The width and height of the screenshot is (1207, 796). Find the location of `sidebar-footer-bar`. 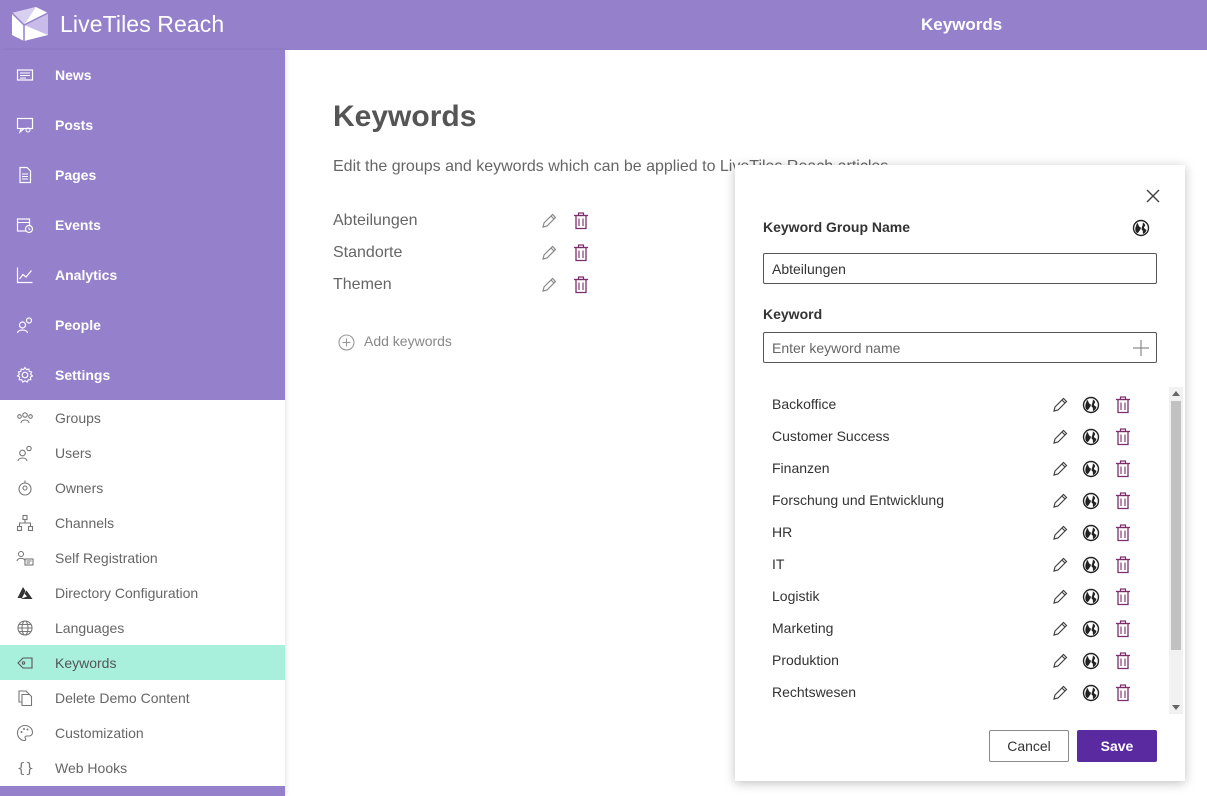

sidebar-footer-bar is located at coordinates (142, 791).